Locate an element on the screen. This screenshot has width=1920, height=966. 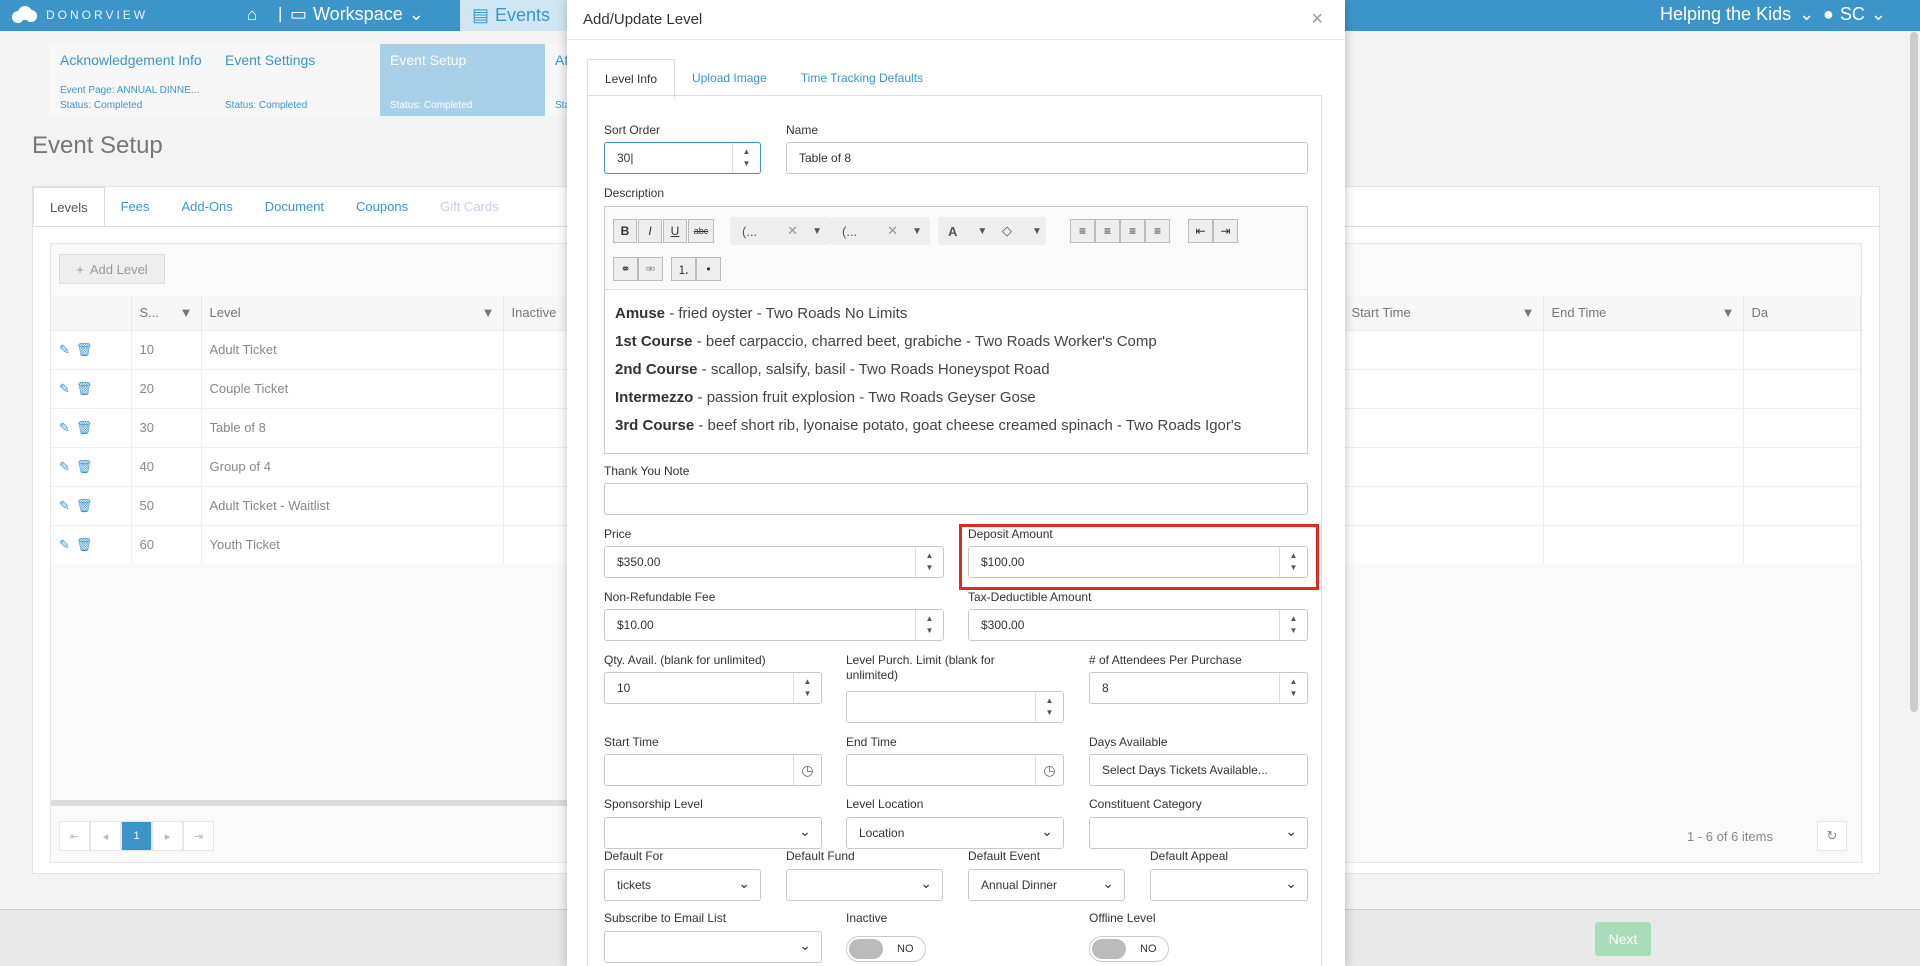
start-time-input: ◷ is located at coordinates (713, 770).